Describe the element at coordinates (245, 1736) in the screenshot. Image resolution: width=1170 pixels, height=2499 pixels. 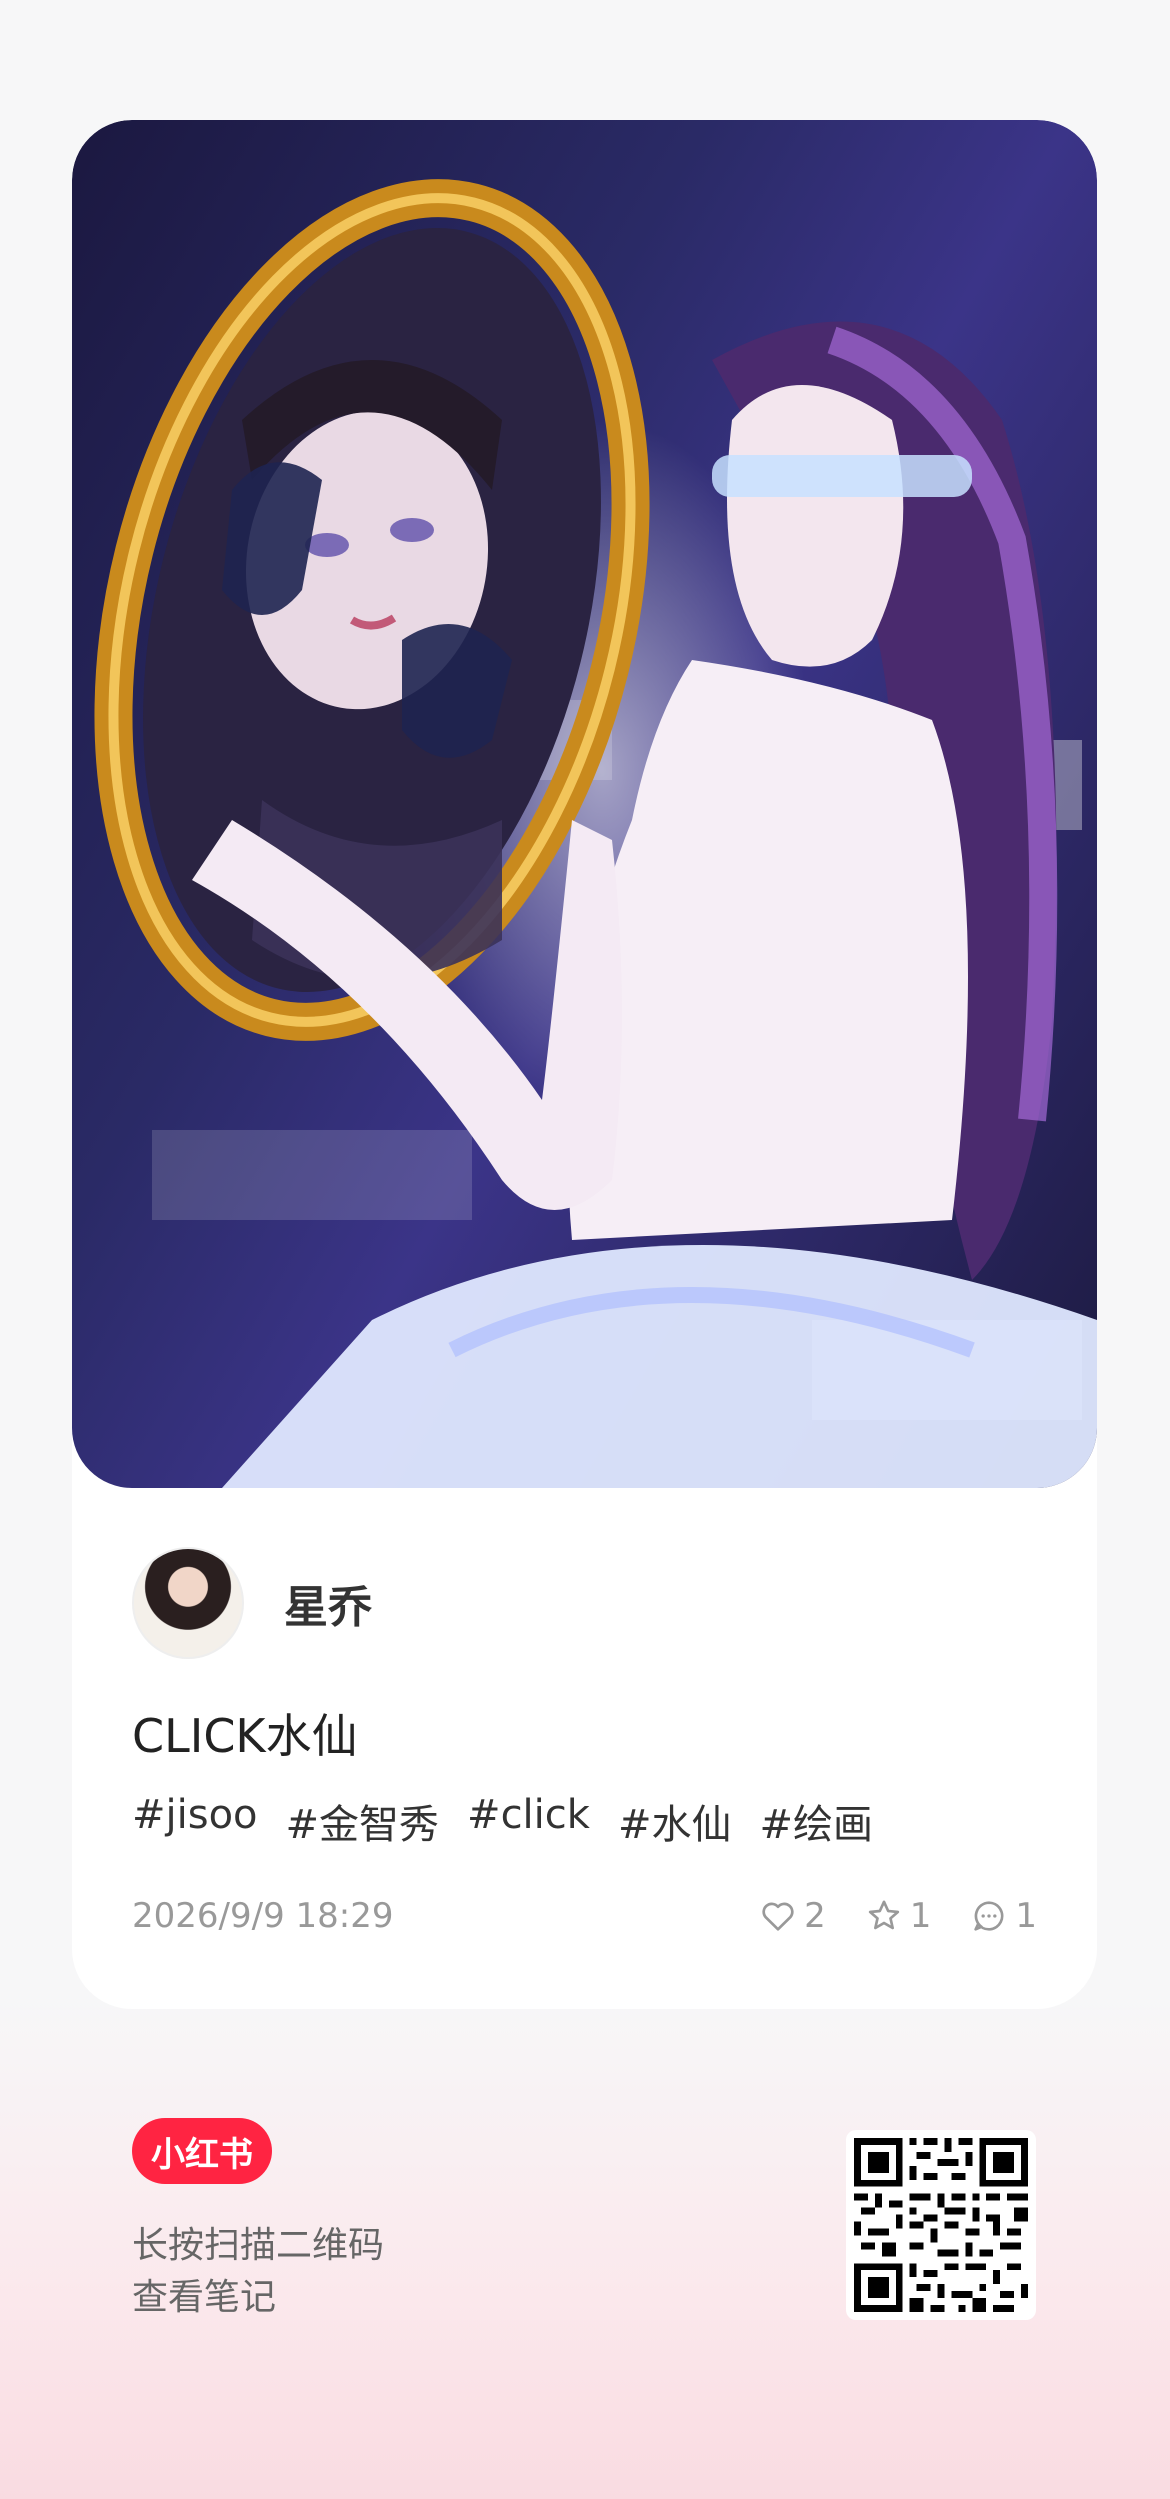
I see `note-title: CLICK水仙` at that location.